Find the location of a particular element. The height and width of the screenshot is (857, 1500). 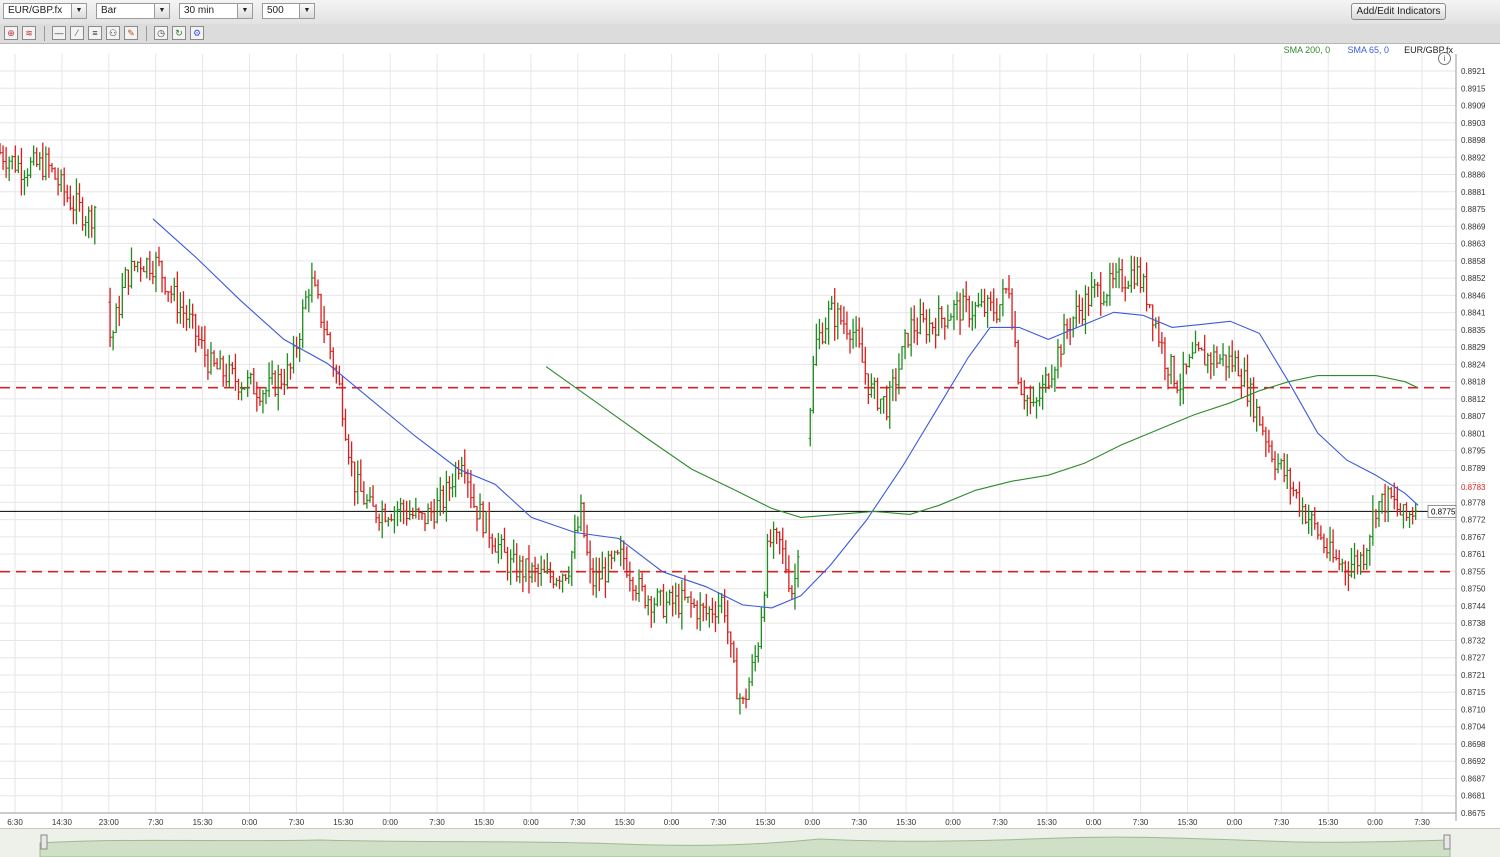

add-edit-indicators-button: Add/Edit Indicators is located at coordinates (1398, 11).